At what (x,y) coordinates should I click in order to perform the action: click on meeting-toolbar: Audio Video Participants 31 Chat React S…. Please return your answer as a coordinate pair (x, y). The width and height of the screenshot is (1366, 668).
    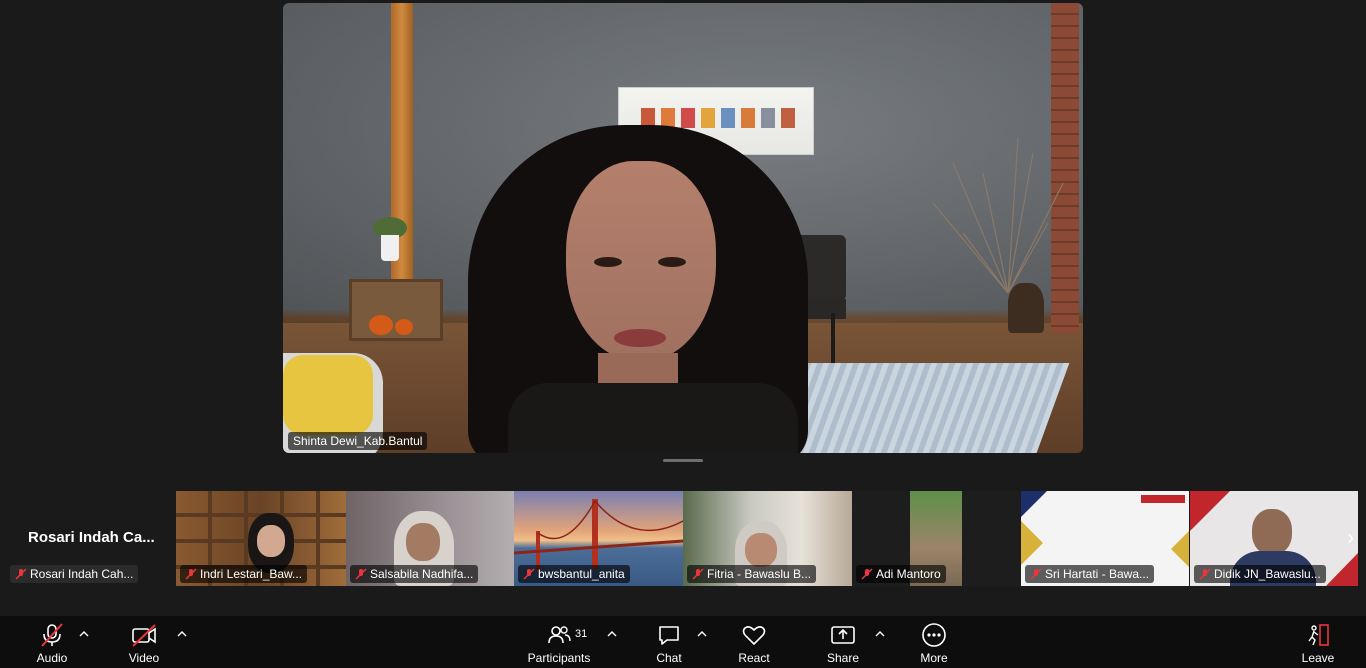
    Looking at the image, I should click on (683, 642).